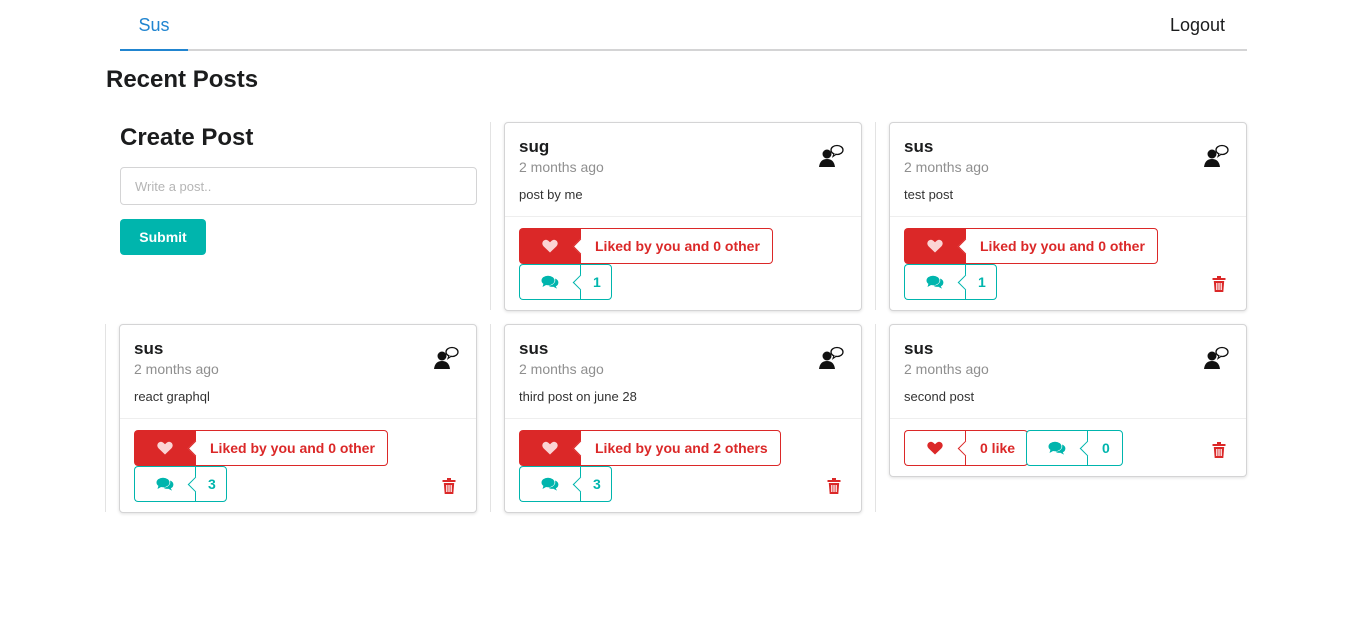 This screenshot has height=618, width=1366. Describe the element at coordinates (1197, 25) in the screenshot. I see `nav-logout-item: Logout` at that location.